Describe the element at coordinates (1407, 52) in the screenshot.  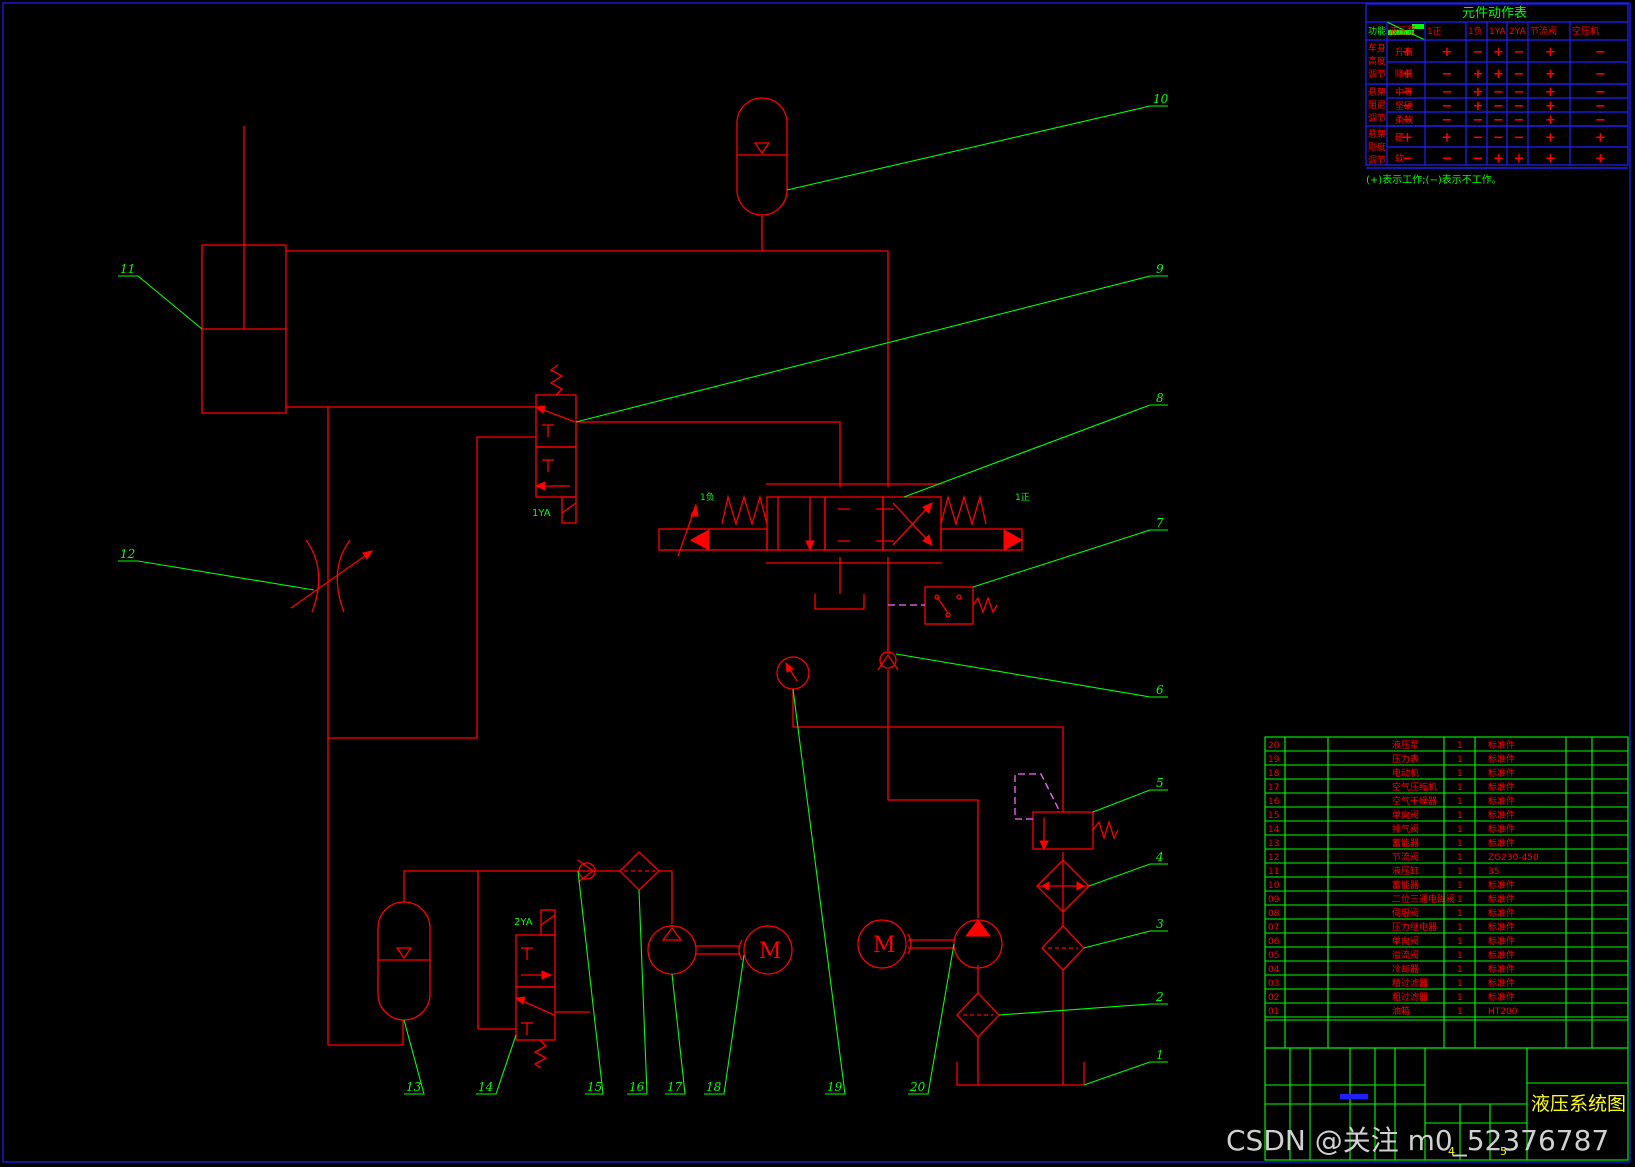
I see `action-table-cell-0-0: +` at that location.